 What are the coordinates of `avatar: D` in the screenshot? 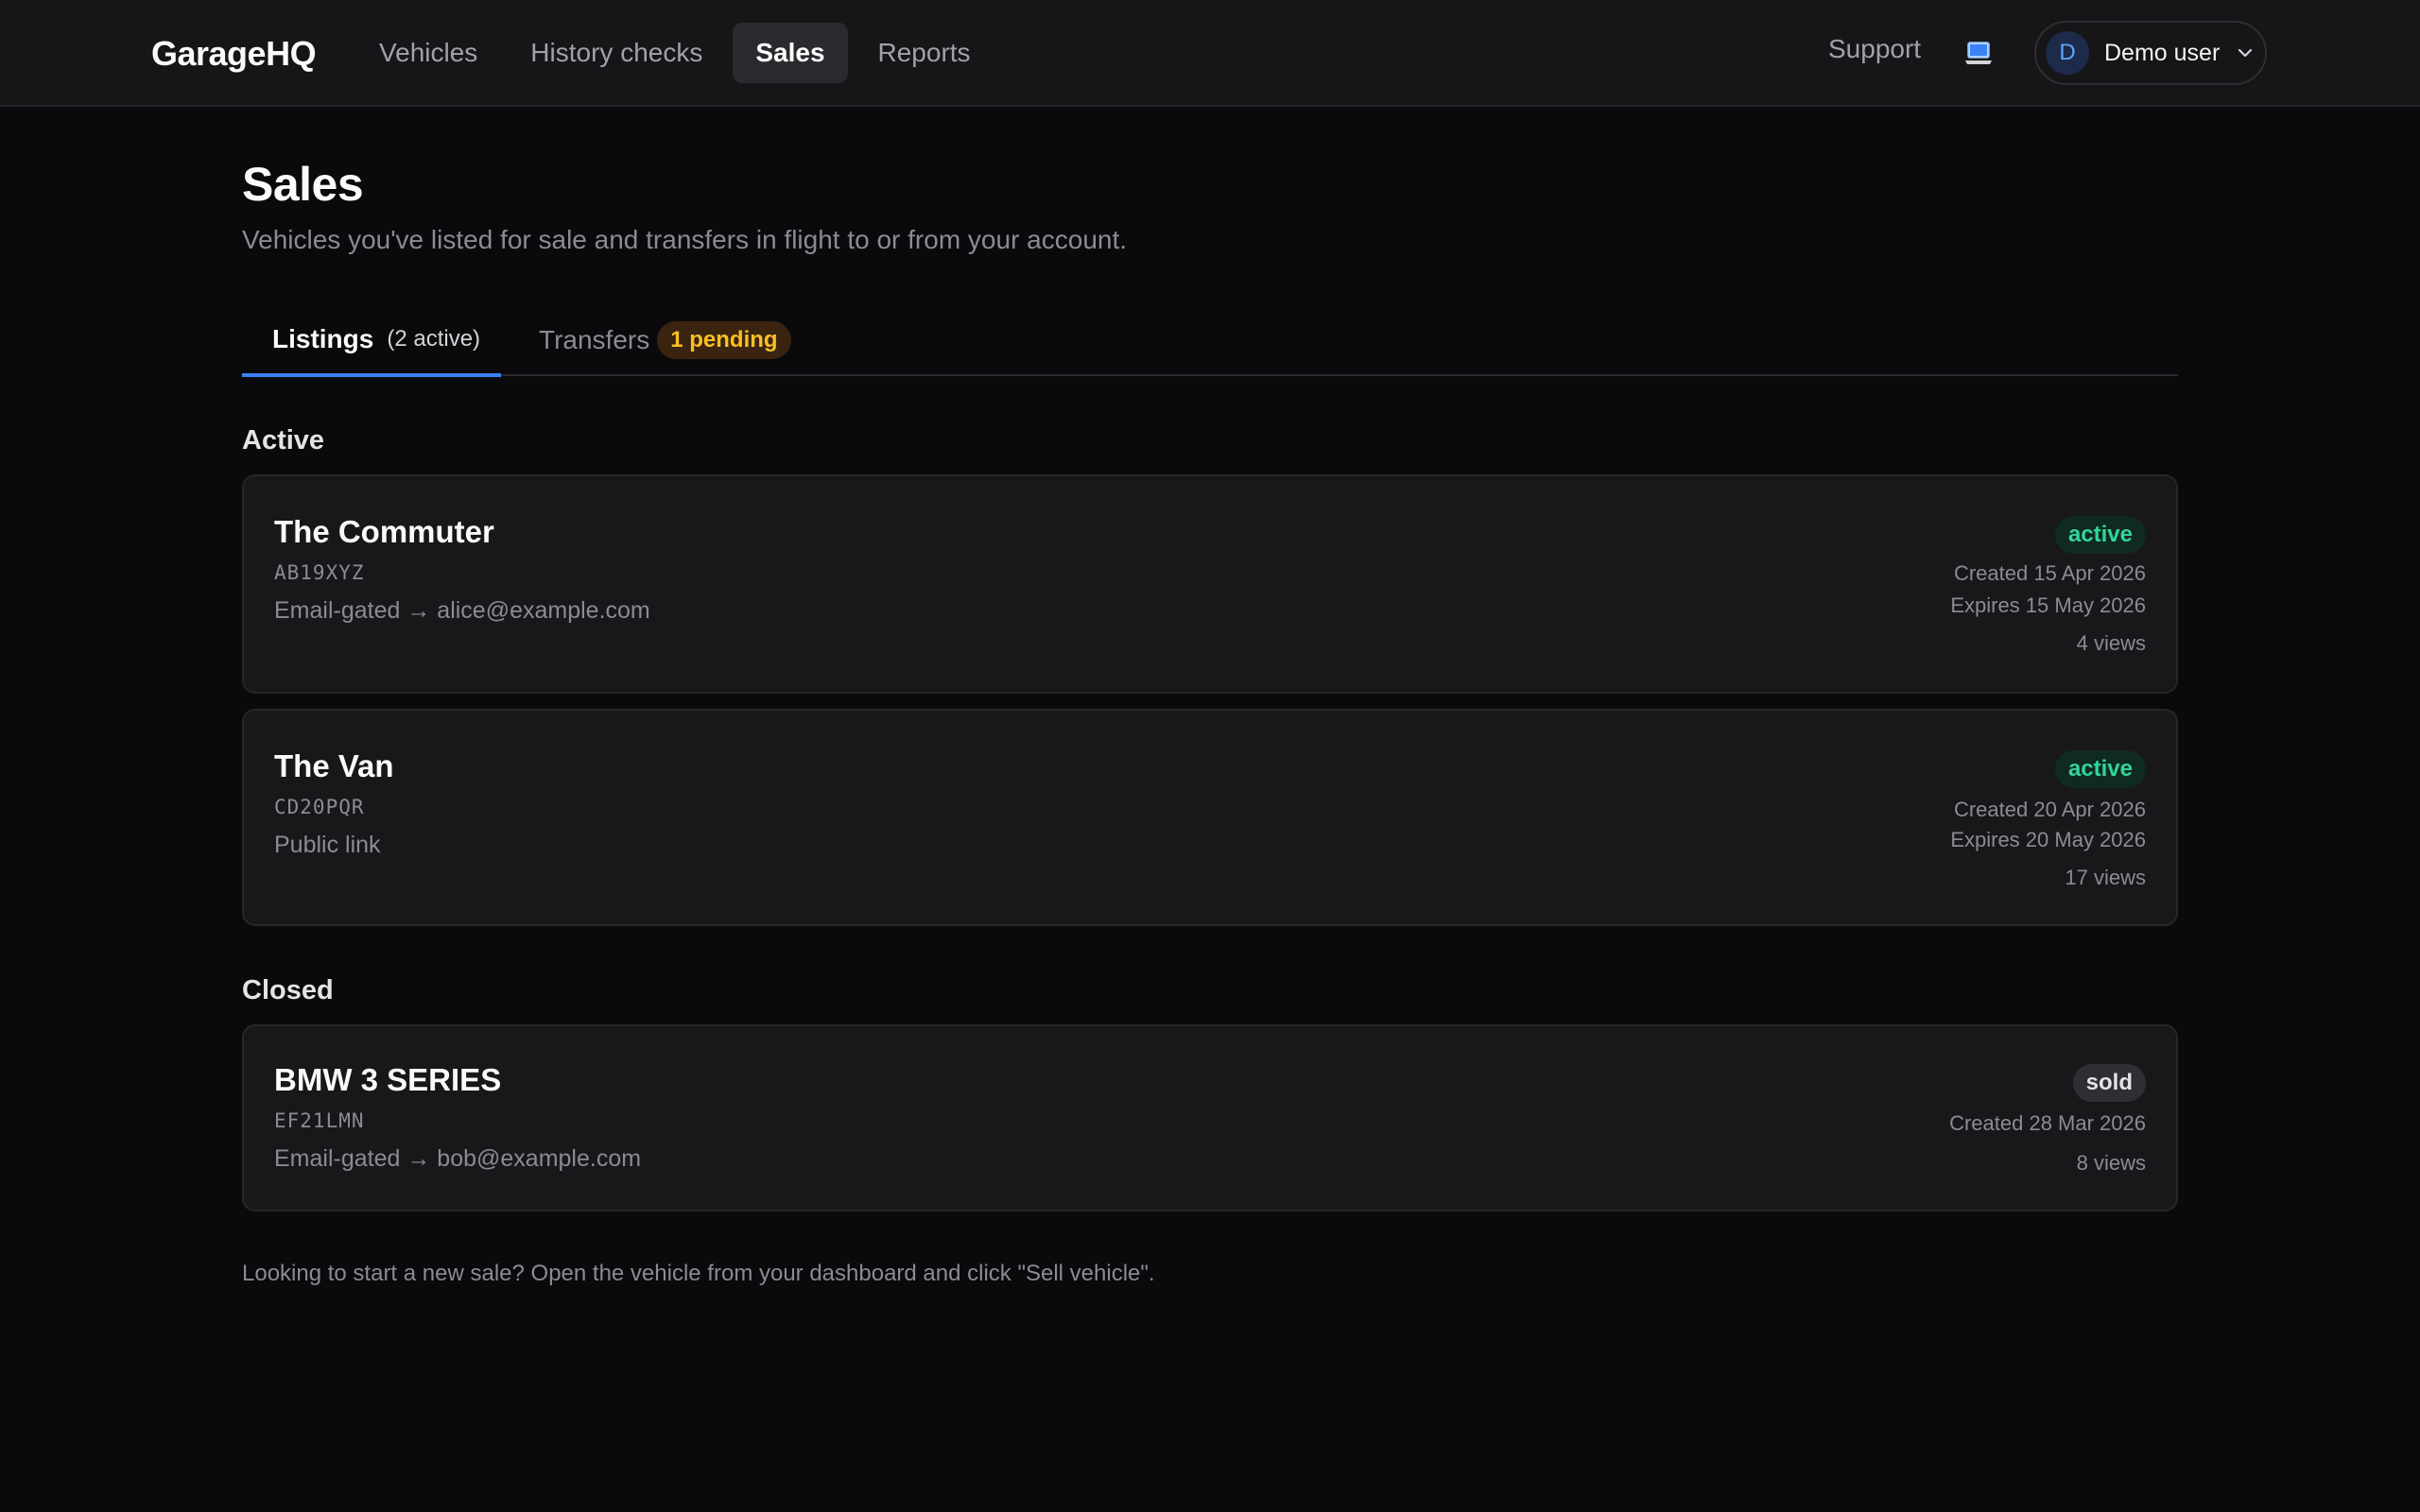 It's located at (2067, 53).